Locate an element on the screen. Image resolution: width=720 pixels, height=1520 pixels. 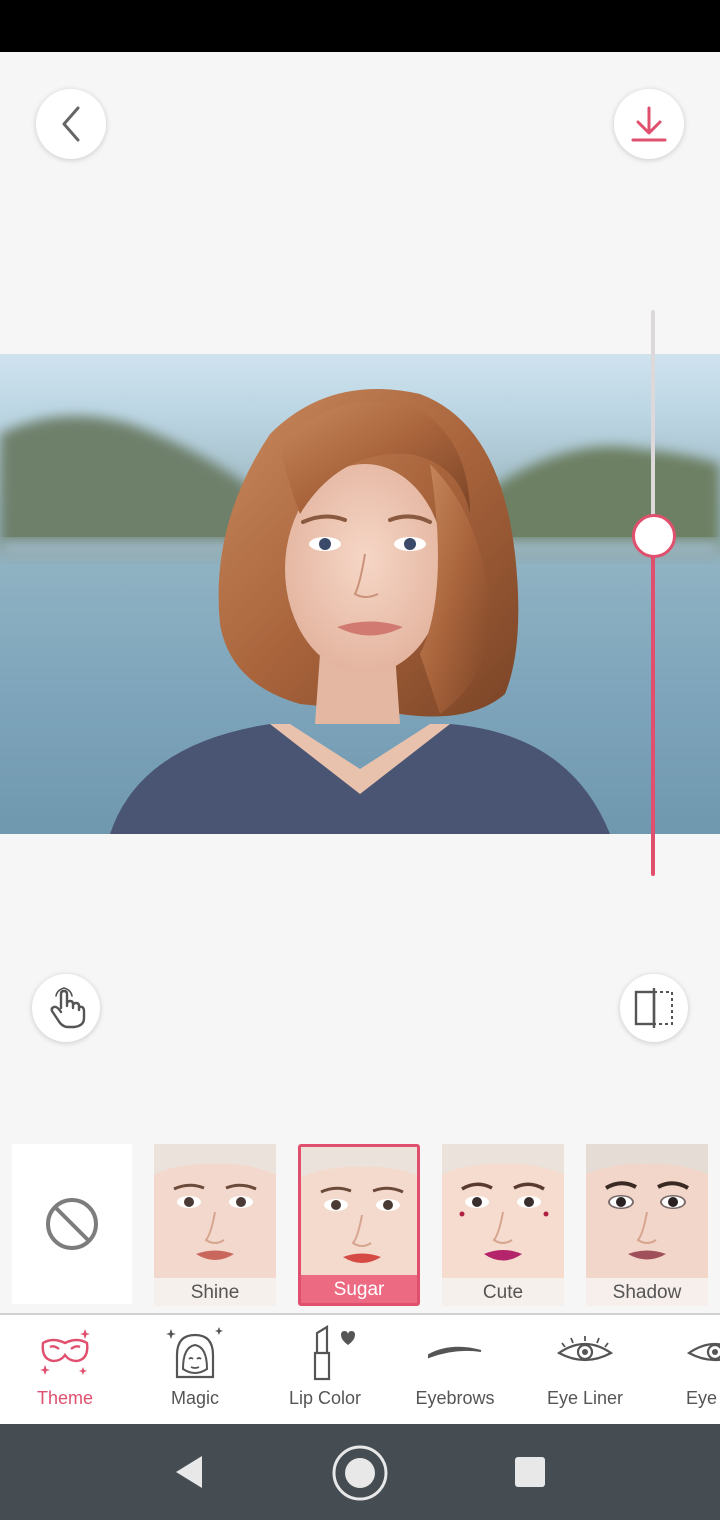
sparkle-face-icon is located at coordinates (194, 1353).